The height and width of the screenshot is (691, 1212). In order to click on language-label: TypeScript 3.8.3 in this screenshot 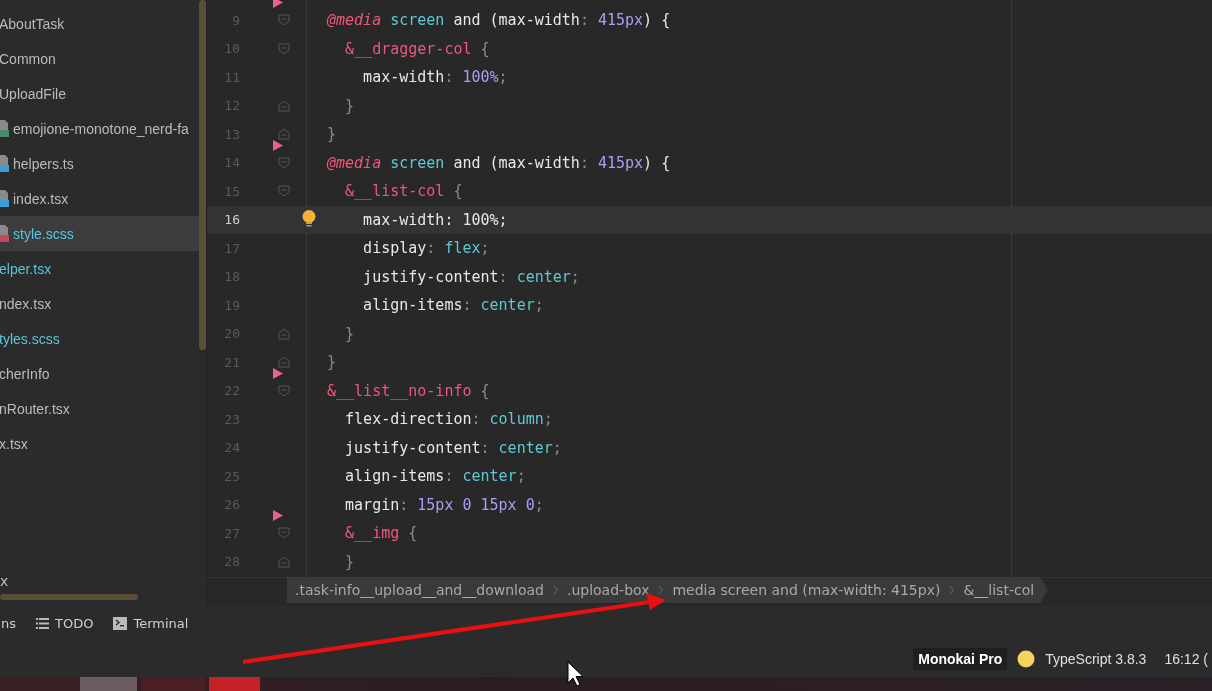, I will do `click(1096, 658)`.